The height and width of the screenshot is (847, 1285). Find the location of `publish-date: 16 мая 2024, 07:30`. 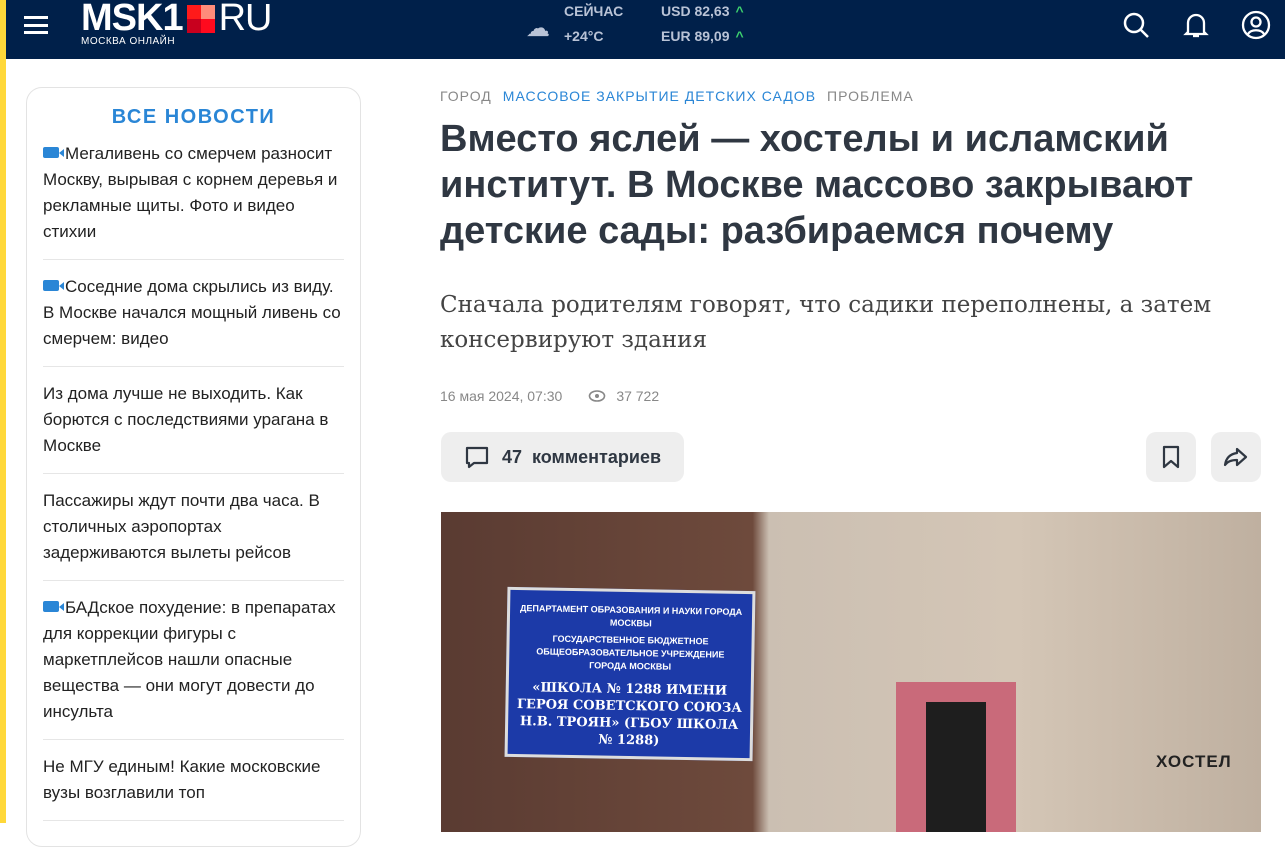

publish-date: 16 мая 2024, 07:30 is located at coordinates (501, 396).